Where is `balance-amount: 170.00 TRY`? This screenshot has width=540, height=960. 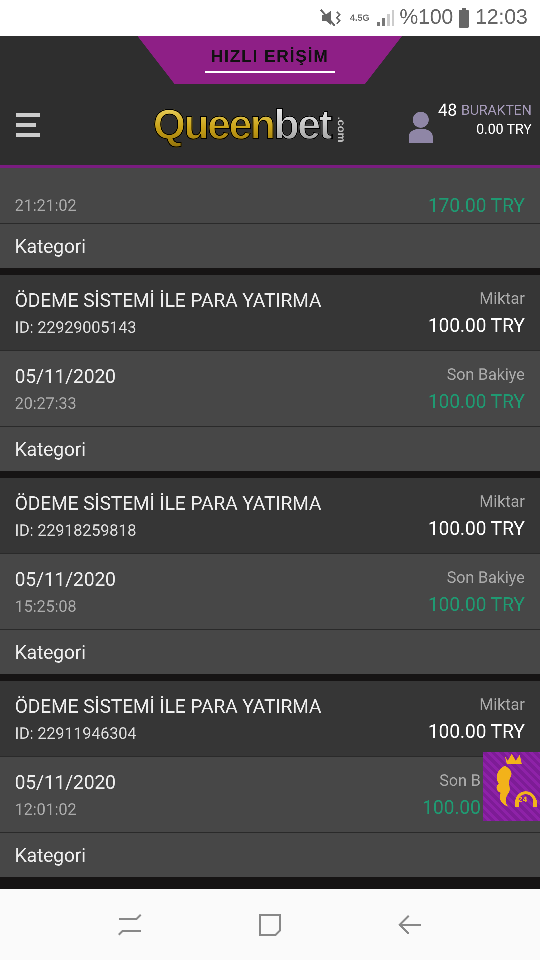 balance-amount: 170.00 TRY is located at coordinates (476, 205).